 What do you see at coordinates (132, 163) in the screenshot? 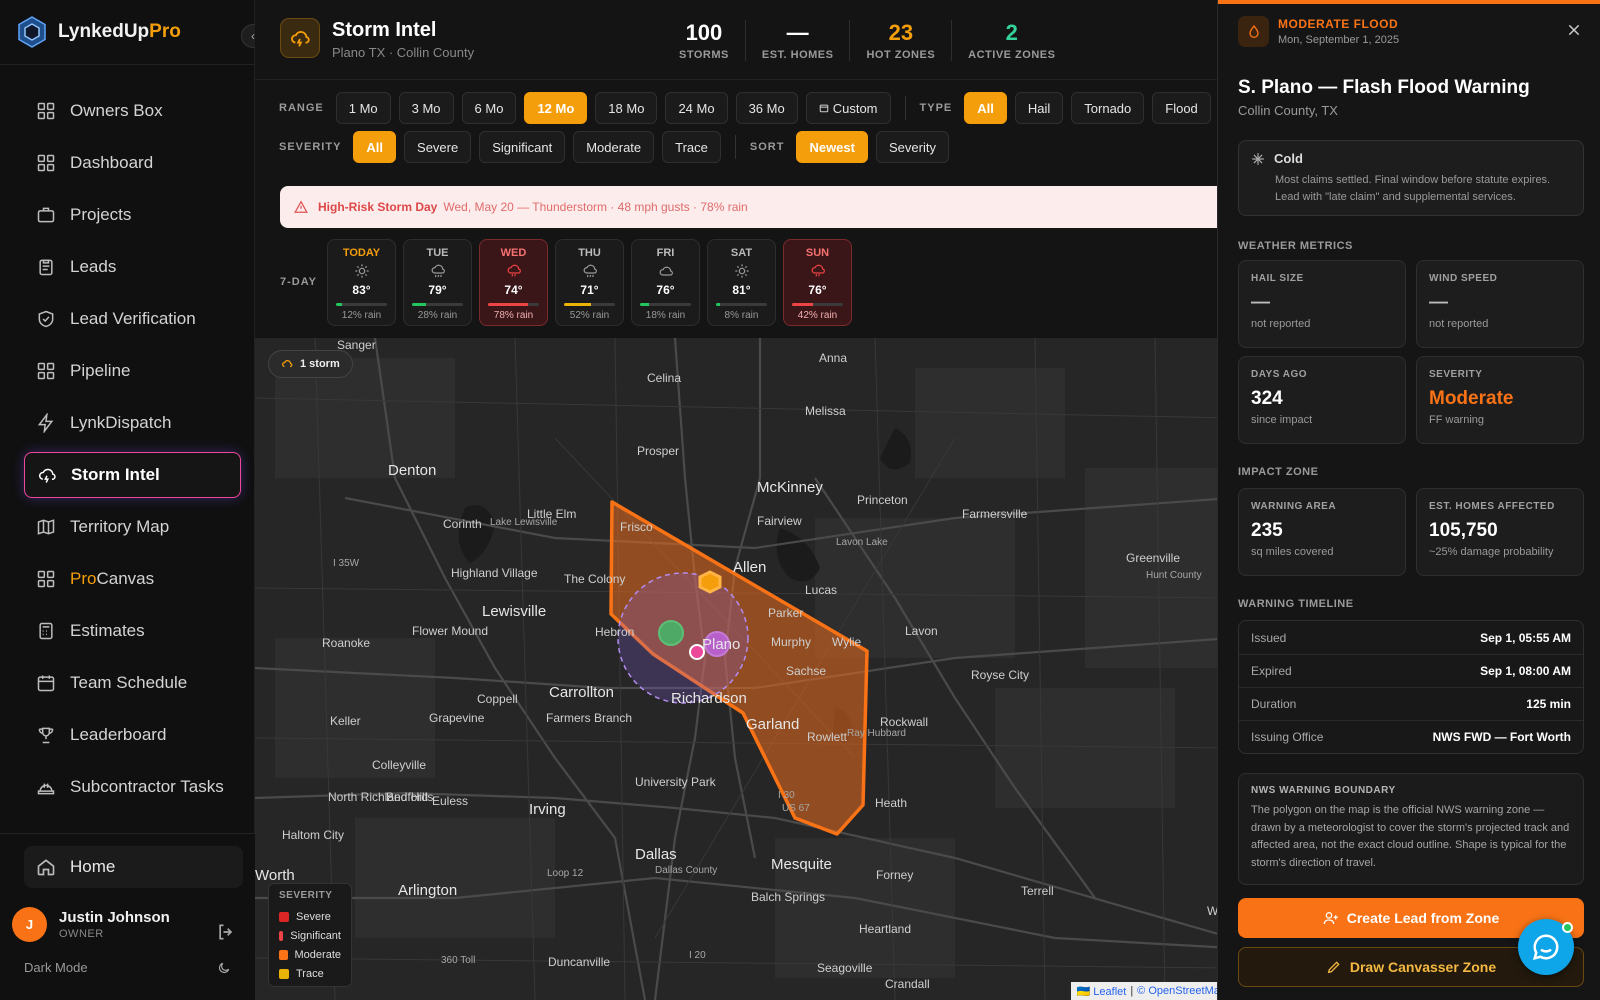
I see `sidebar-item-dashboard: Dashboard` at bounding box center [132, 163].